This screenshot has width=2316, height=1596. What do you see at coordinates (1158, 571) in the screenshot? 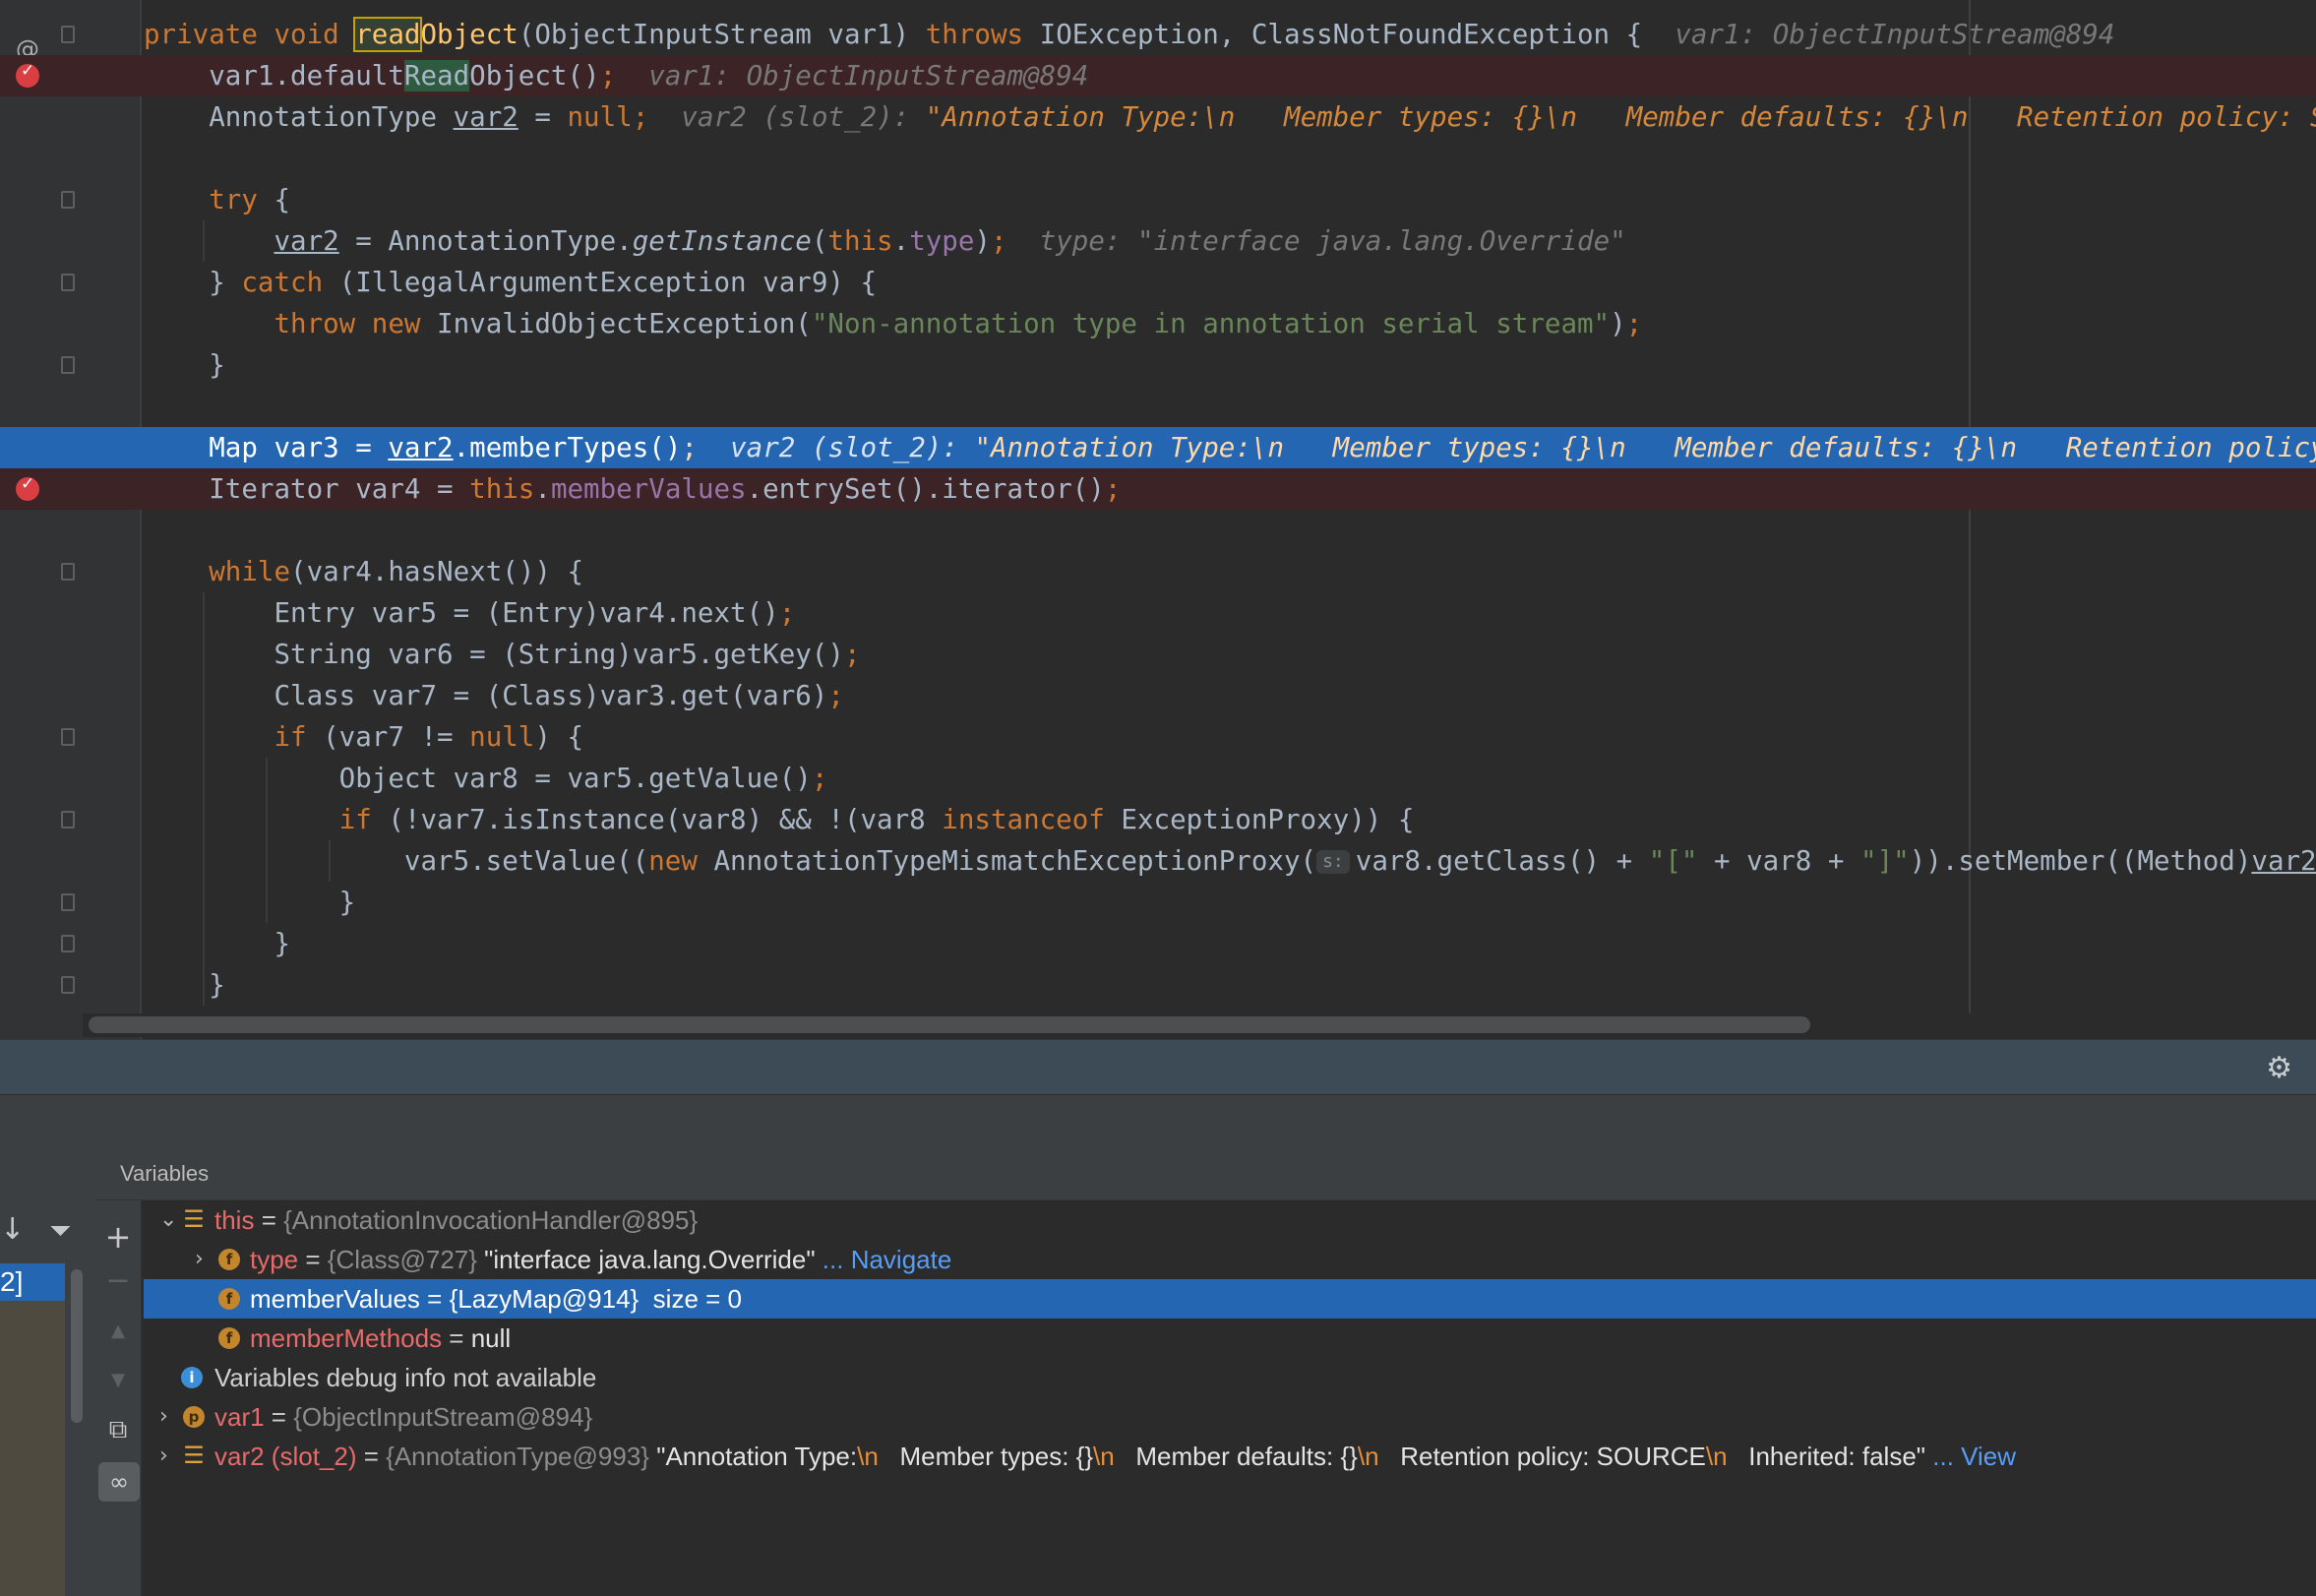
I see `code-line: while(var4.hasNext()) {` at bounding box center [1158, 571].